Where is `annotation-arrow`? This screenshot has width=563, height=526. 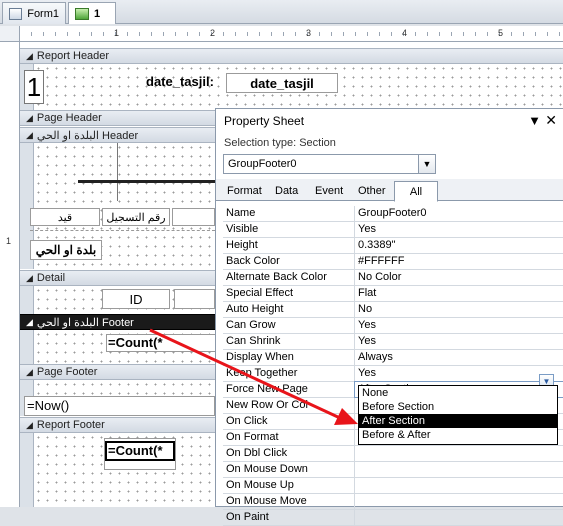
annotation-arrow is located at coordinates (253, 376).